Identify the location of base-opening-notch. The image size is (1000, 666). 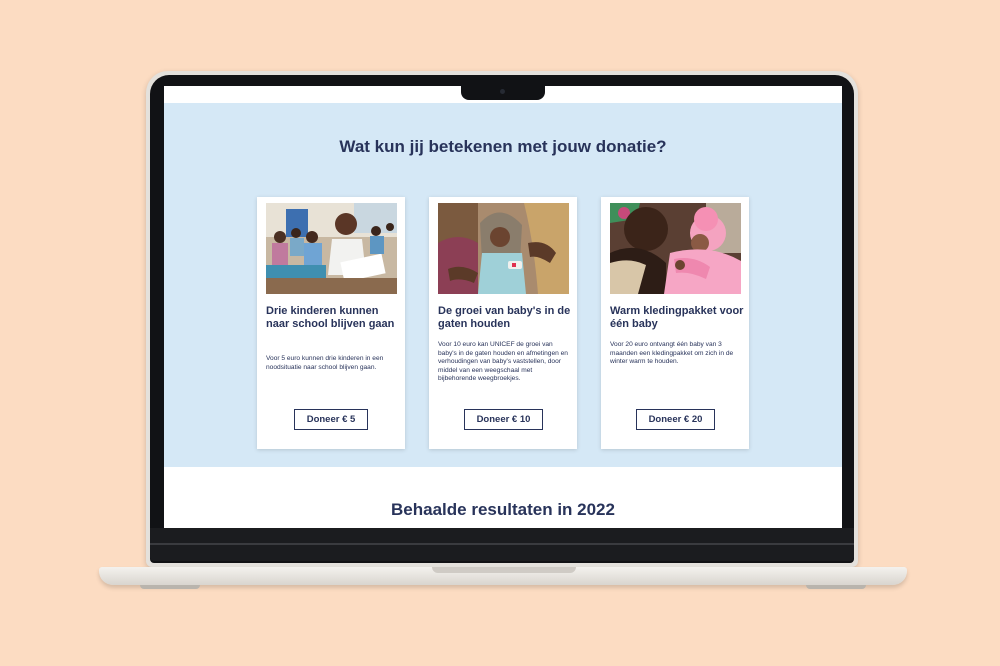
(504, 570).